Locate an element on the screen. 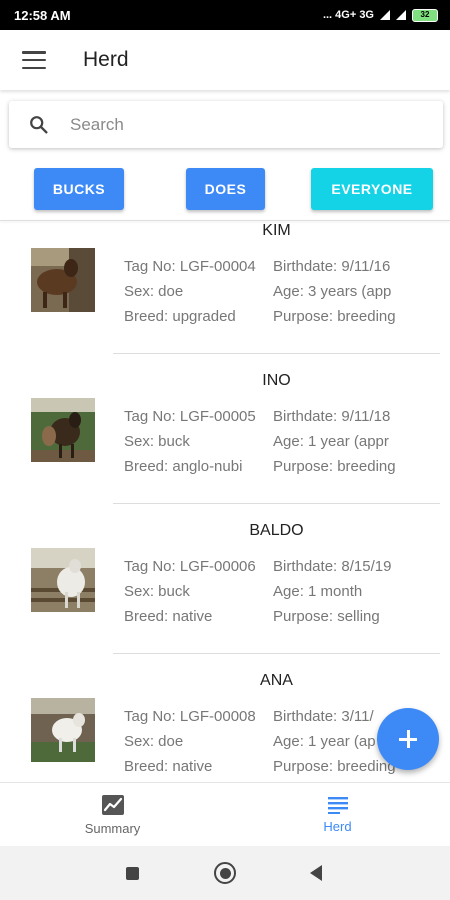 The width and height of the screenshot is (450, 900). goat-name: BALDO is located at coordinates (276, 530).